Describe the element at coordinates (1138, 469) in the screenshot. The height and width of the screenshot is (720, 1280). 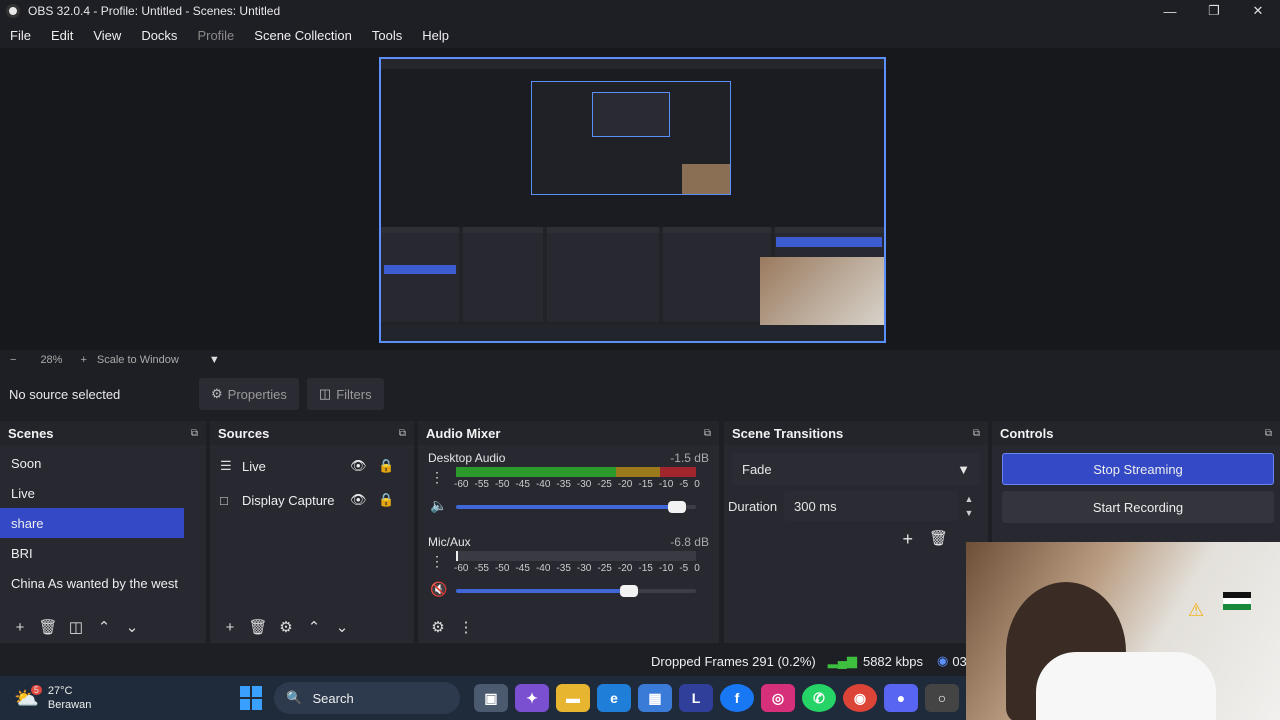
I see `stop-streaming-button: Stop Streaming` at that location.